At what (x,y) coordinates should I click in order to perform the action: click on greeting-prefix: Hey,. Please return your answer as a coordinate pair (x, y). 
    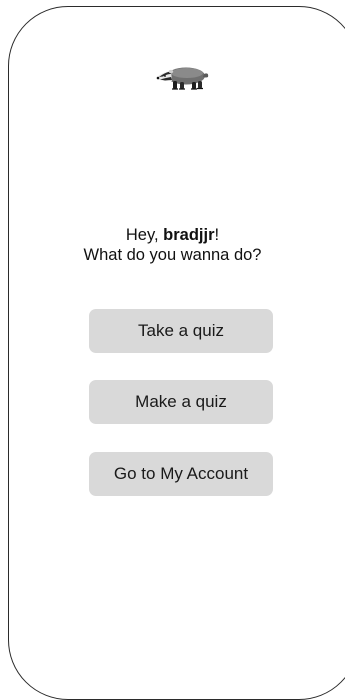
    Looking at the image, I should click on (144, 235).